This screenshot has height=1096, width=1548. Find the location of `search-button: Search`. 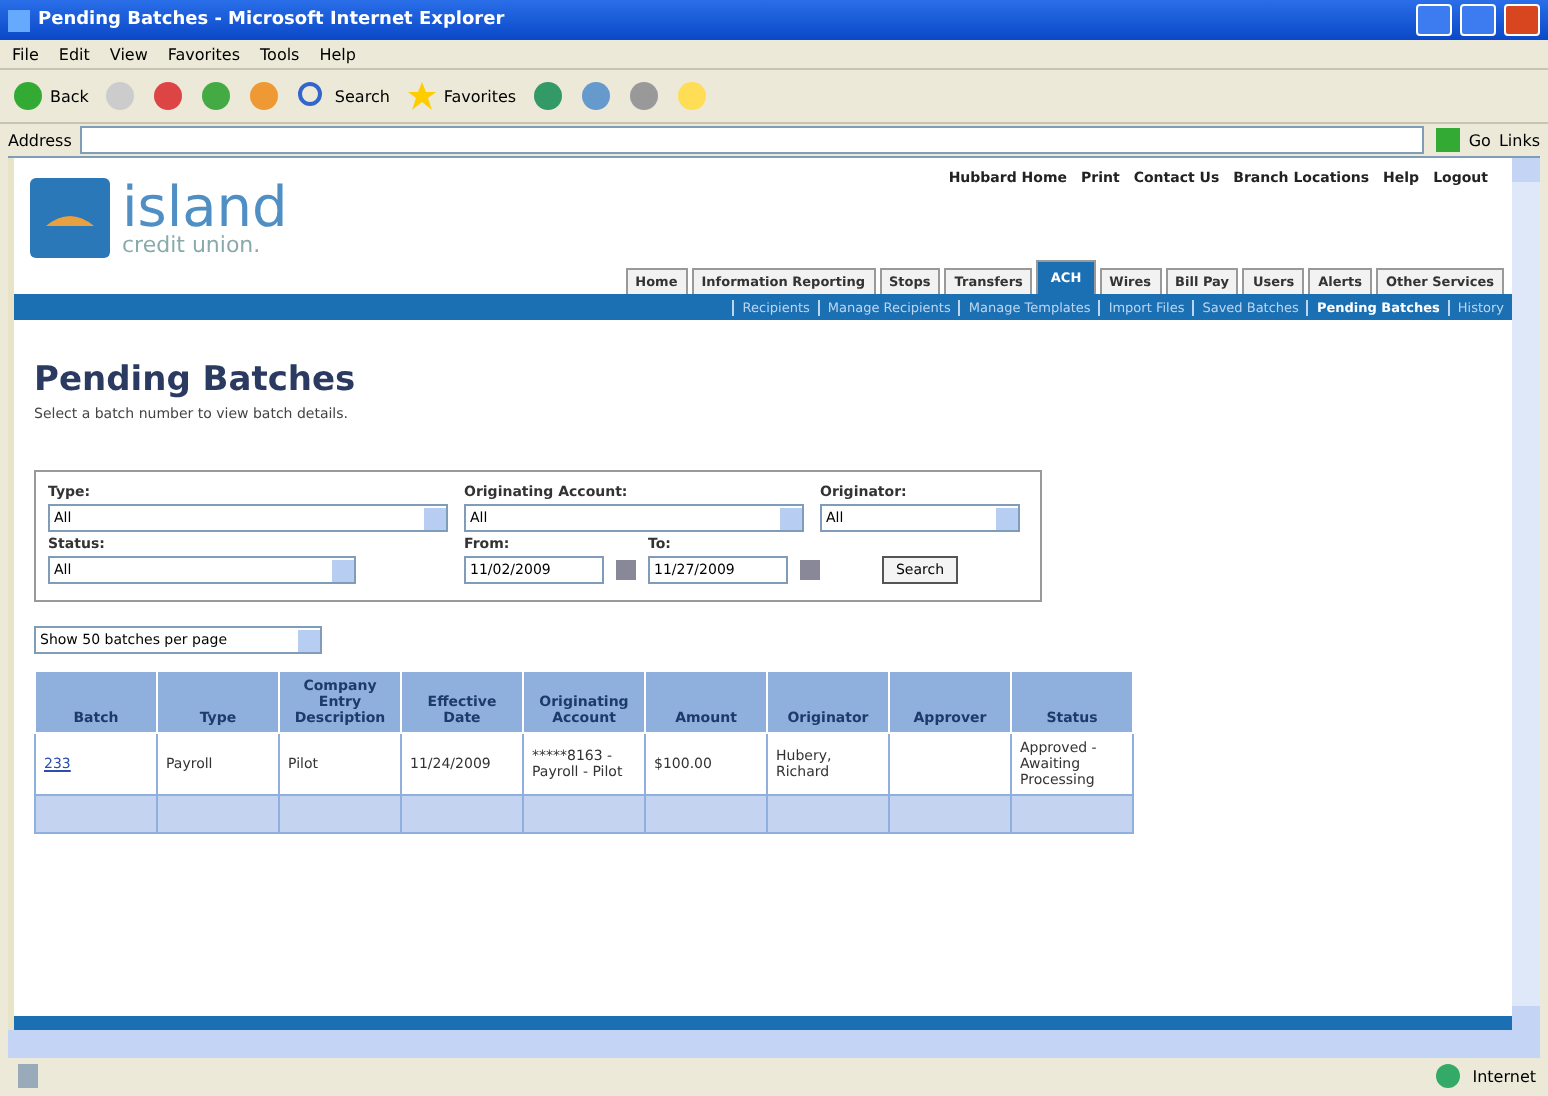

search-button: Search is located at coordinates (343, 96).